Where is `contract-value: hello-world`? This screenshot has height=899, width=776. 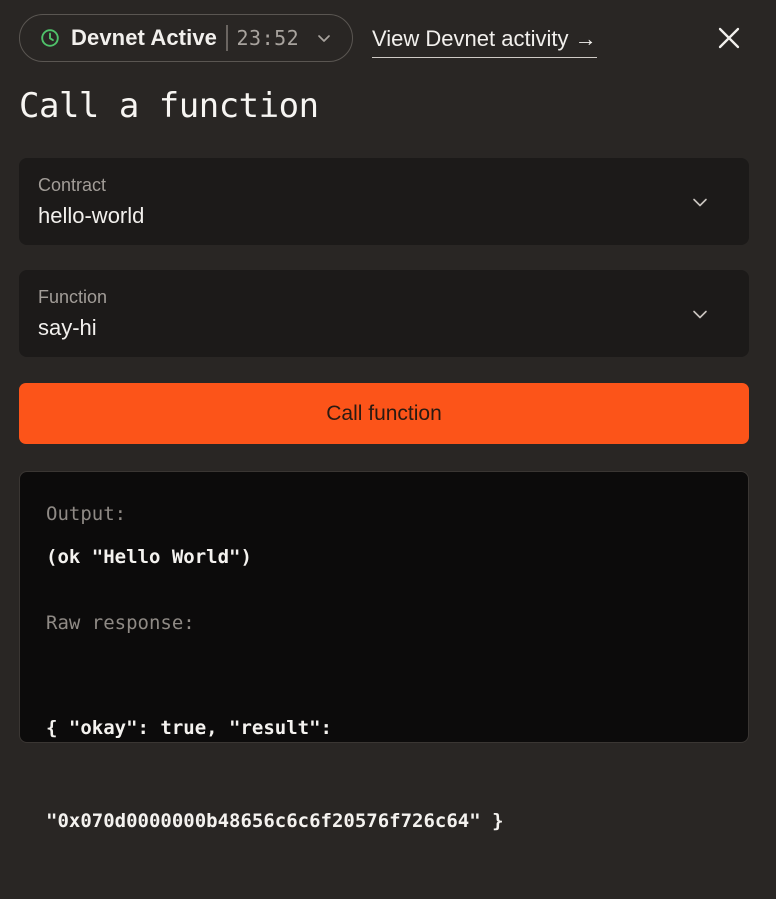 contract-value: hello-world is located at coordinates (91, 215).